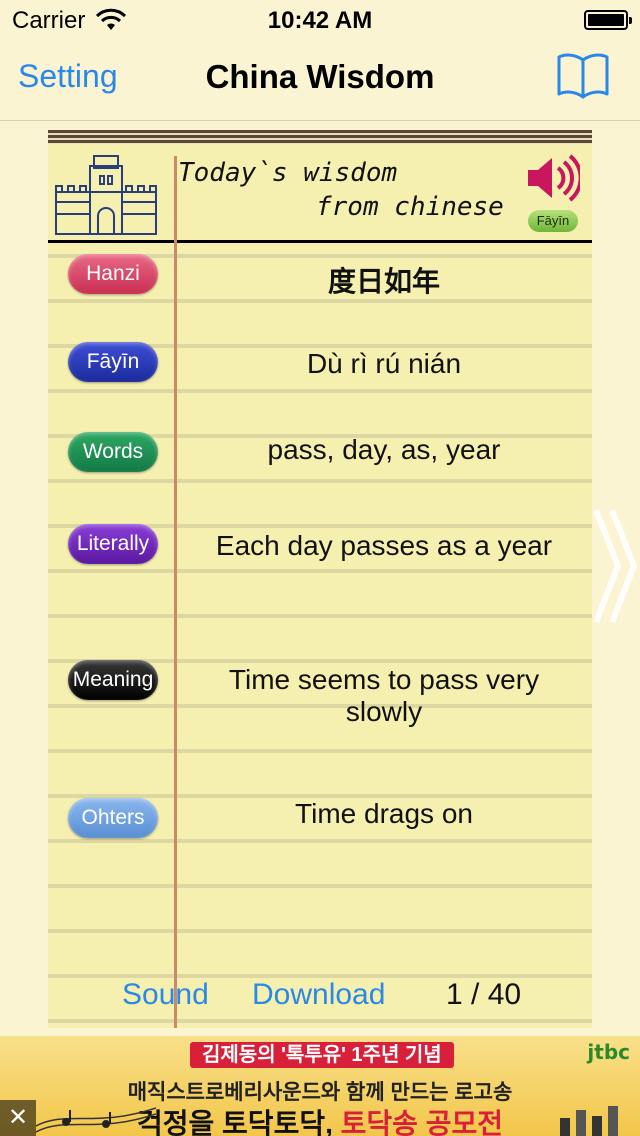  Describe the element at coordinates (616, 566) in the screenshot. I see `next-chevron-icon` at that location.